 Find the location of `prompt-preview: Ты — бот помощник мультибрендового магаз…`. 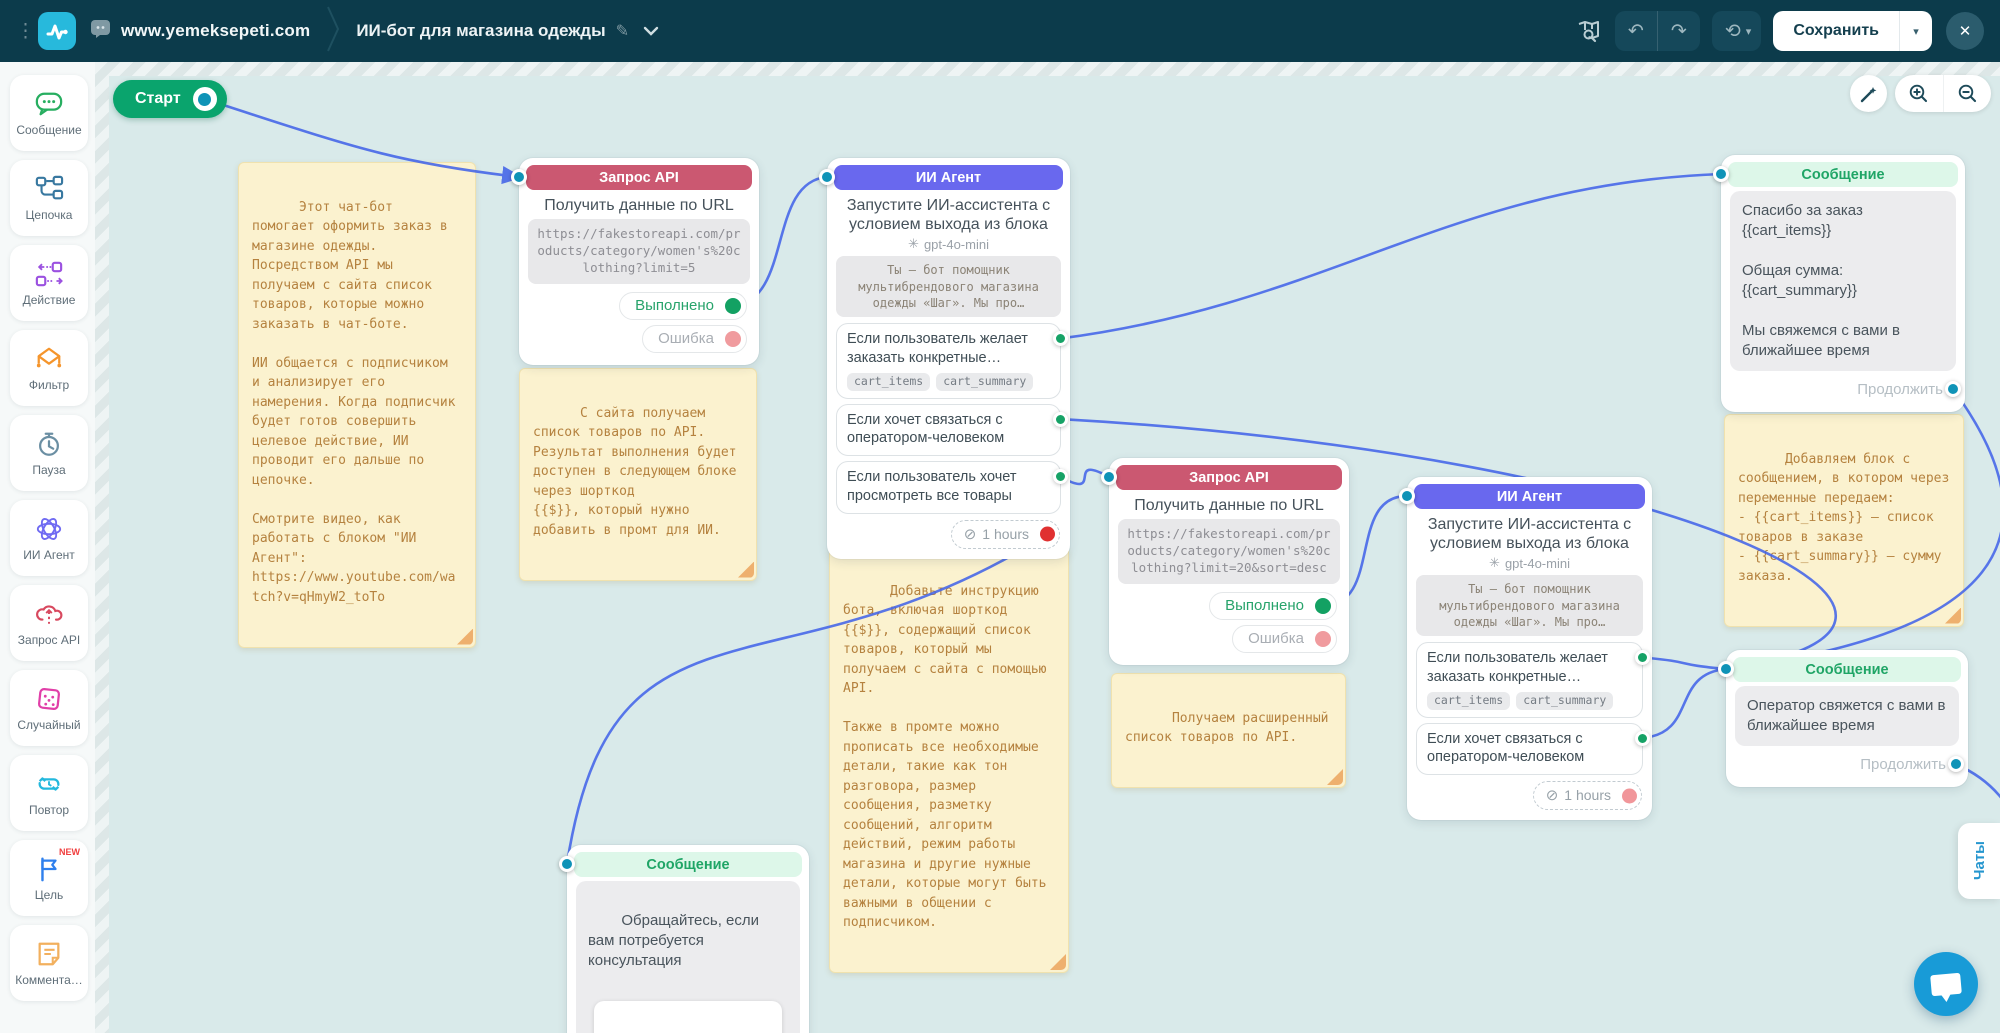

prompt-preview: Ты — бот помощник мультибрендового магаз… is located at coordinates (1529, 605).